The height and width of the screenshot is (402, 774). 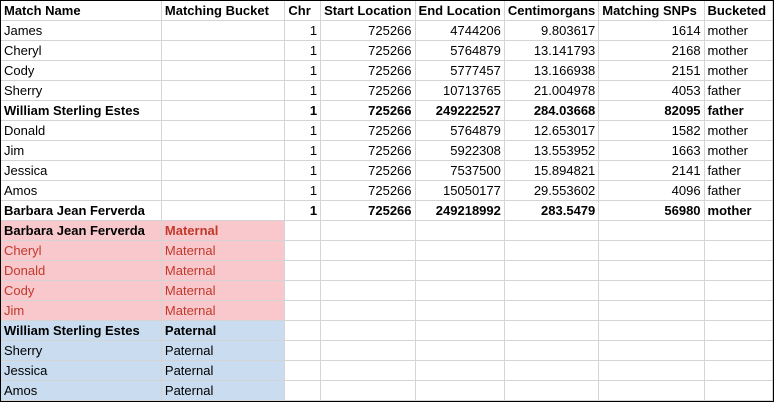 I want to click on centimorgans-cell: 12.653017, so click(x=552, y=130).